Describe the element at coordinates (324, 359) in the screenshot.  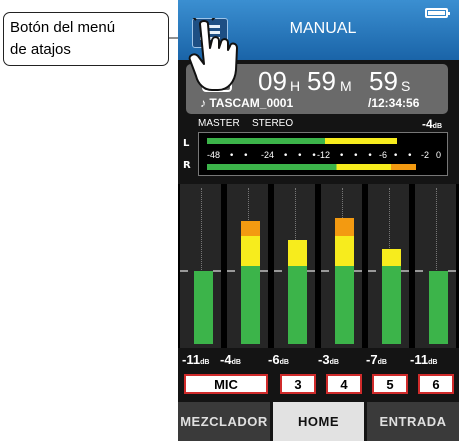
I see `channel-level-value: -3` at that location.